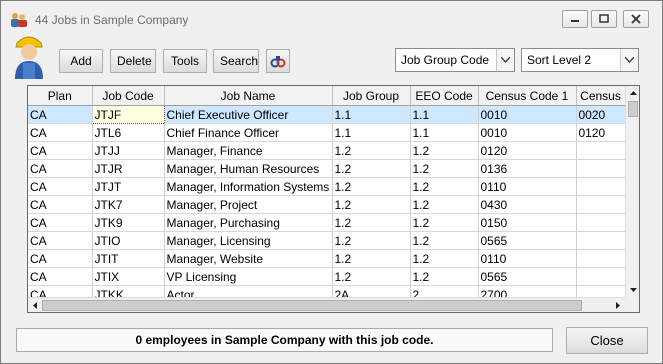 This screenshot has width=663, height=364. What do you see at coordinates (133, 61) in the screenshot?
I see `delete-button: Delete` at bounding box center [133, 61].